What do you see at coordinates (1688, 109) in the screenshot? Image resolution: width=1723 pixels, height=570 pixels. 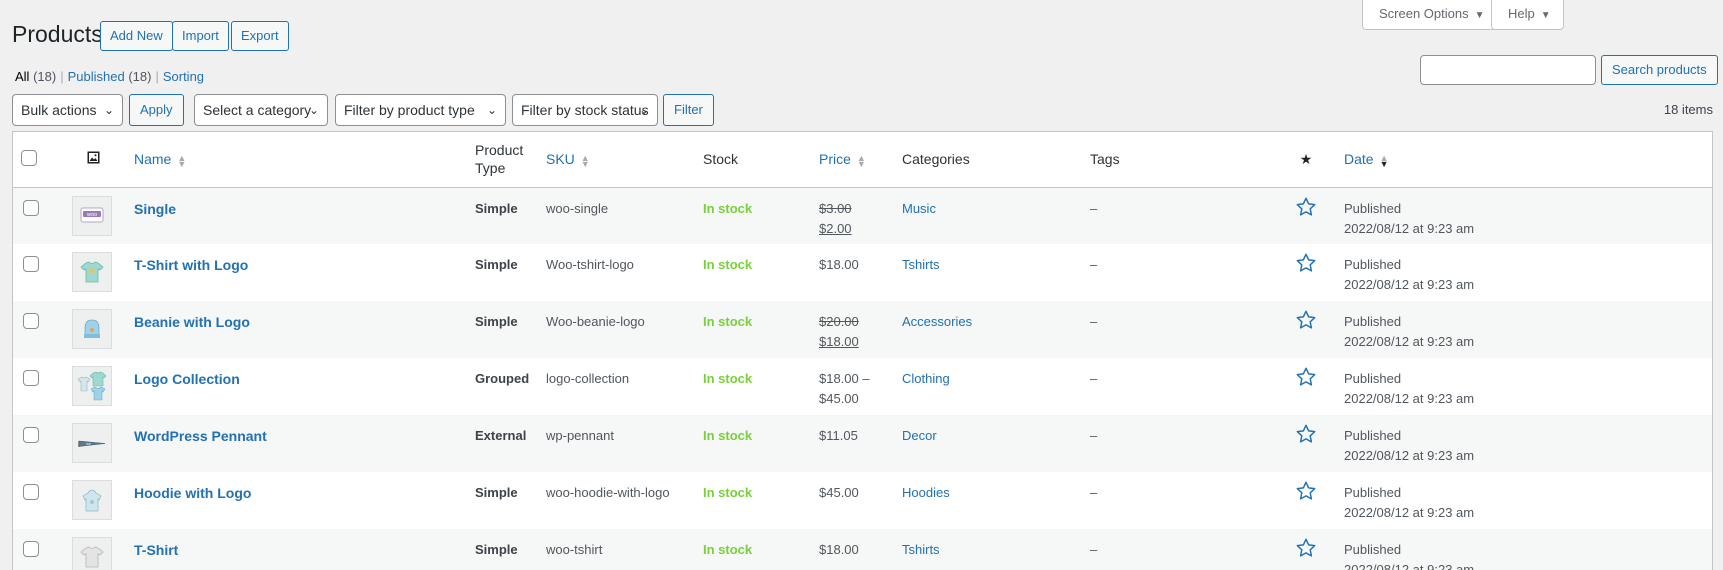 I see `items-count: 18 items` at bounding box center [1688, 109].